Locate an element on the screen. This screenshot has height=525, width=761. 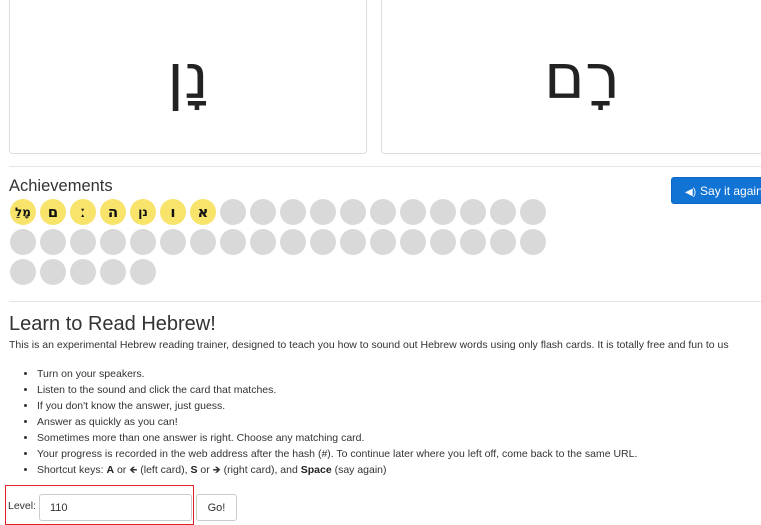
achievement-badge-earned: מָלֵ is located at coordinates (23, 212).